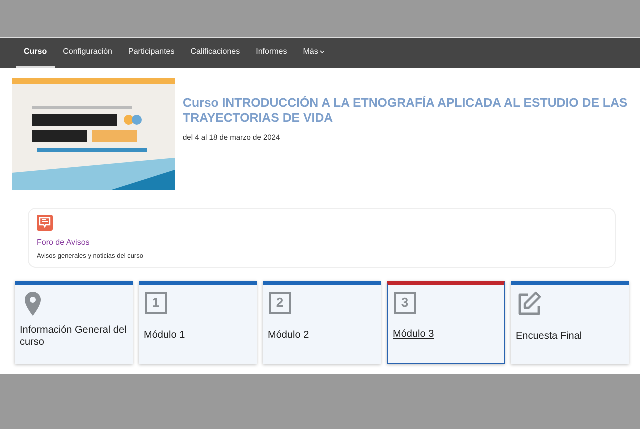 This screenshot has width=640, height=429. I want to click on forum-link: Foro de Avisos, so click(63, 243).